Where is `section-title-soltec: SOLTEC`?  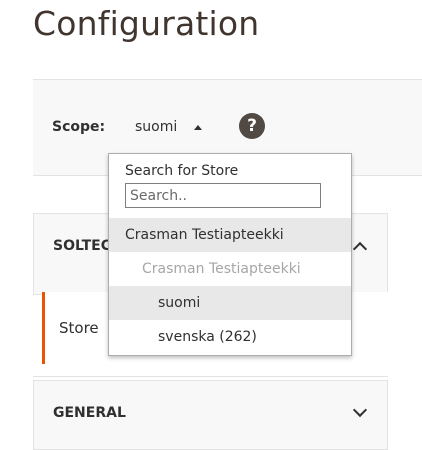 section-title-soltec: SOLTEC is located at coordinates (82, 246).